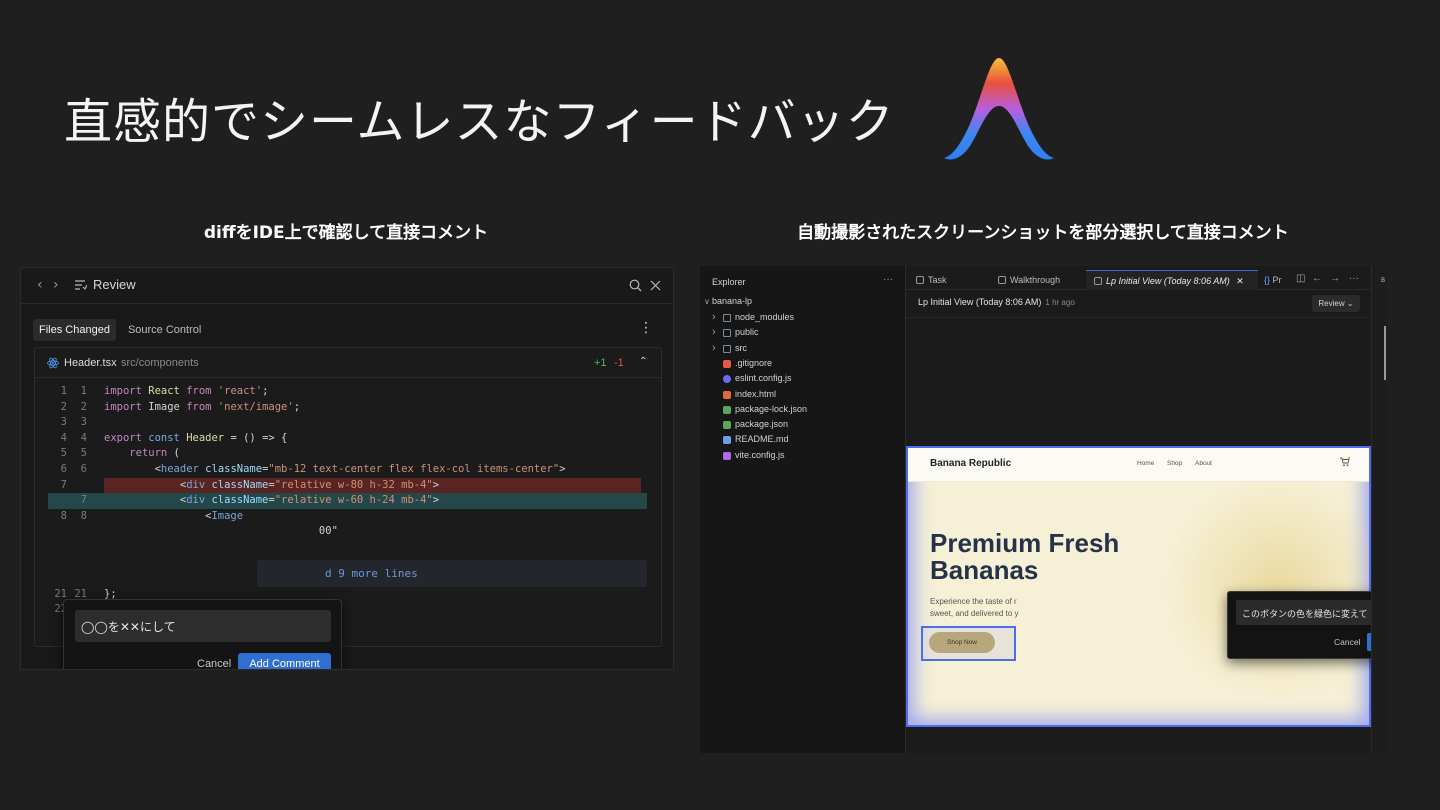 Image resolution: width=1440 pixels, height=810 pixels. Describe the element at coordinates (1300, 278) in the screenshot. I see `split-editor-icon: ◫` at that location.